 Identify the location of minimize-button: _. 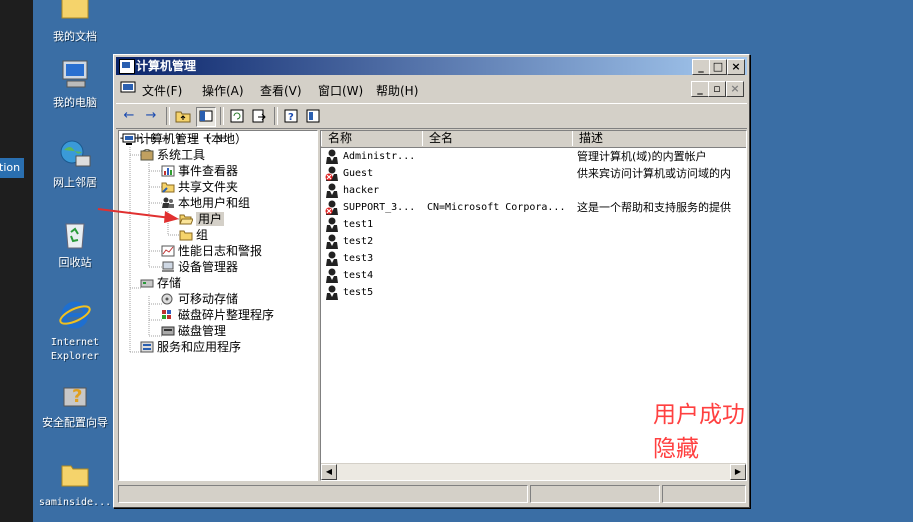
(701, 67).